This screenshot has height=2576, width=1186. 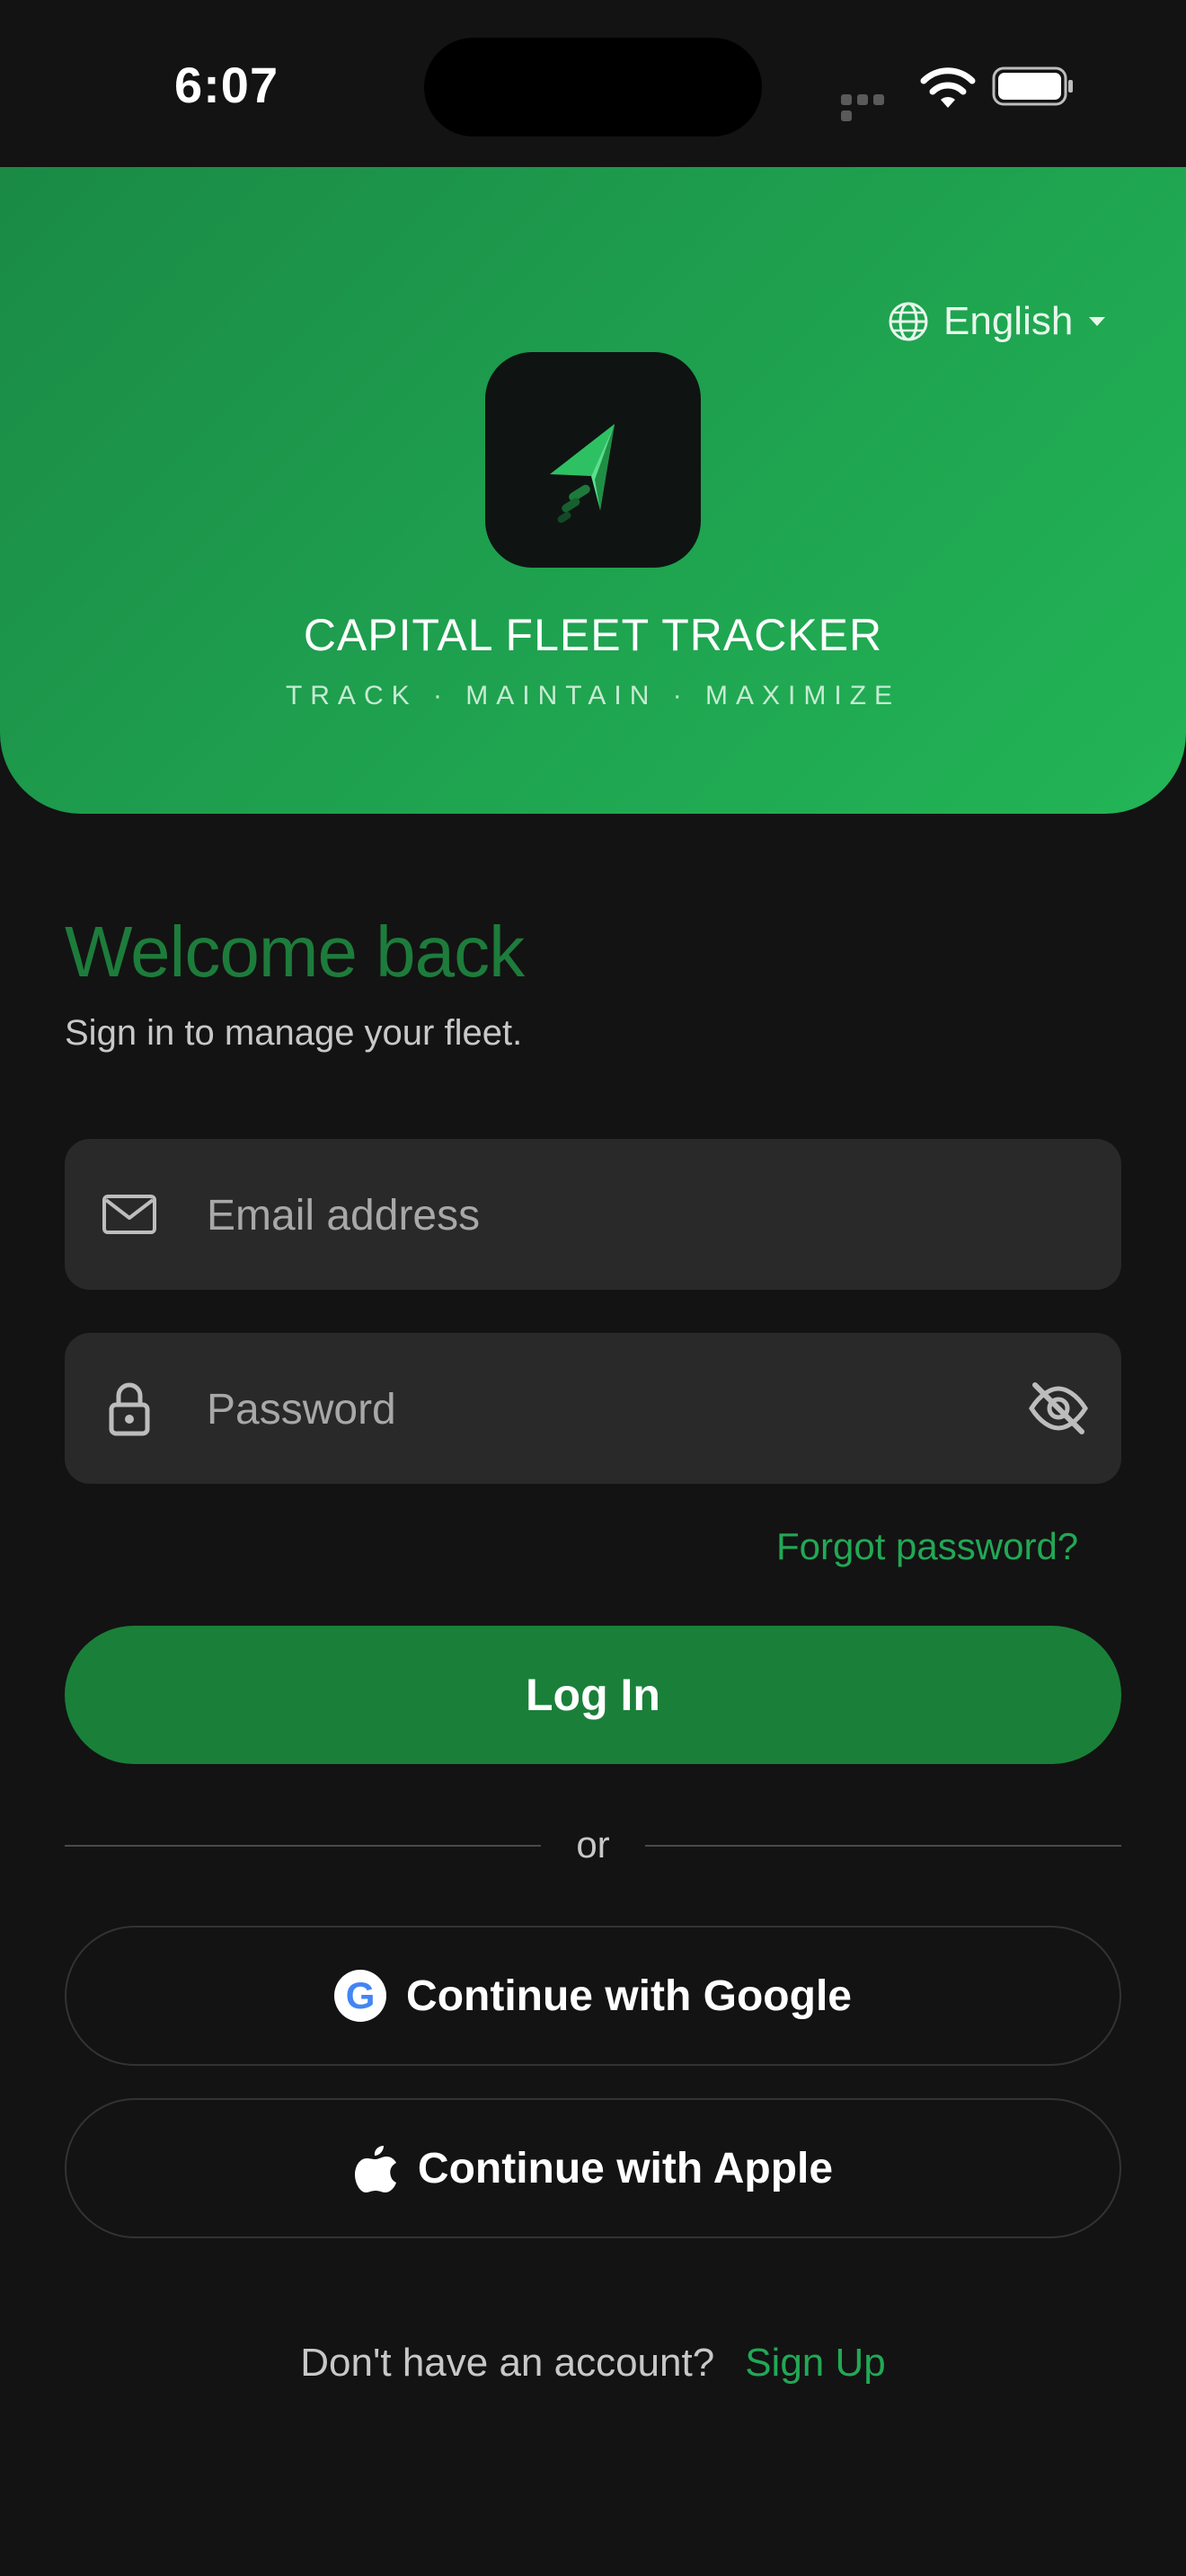 What do you see at coordinates (625, 2168) in the screenshot?
I see `apple-button-label: Continue with Apple` at bounding box center [625, 2168].